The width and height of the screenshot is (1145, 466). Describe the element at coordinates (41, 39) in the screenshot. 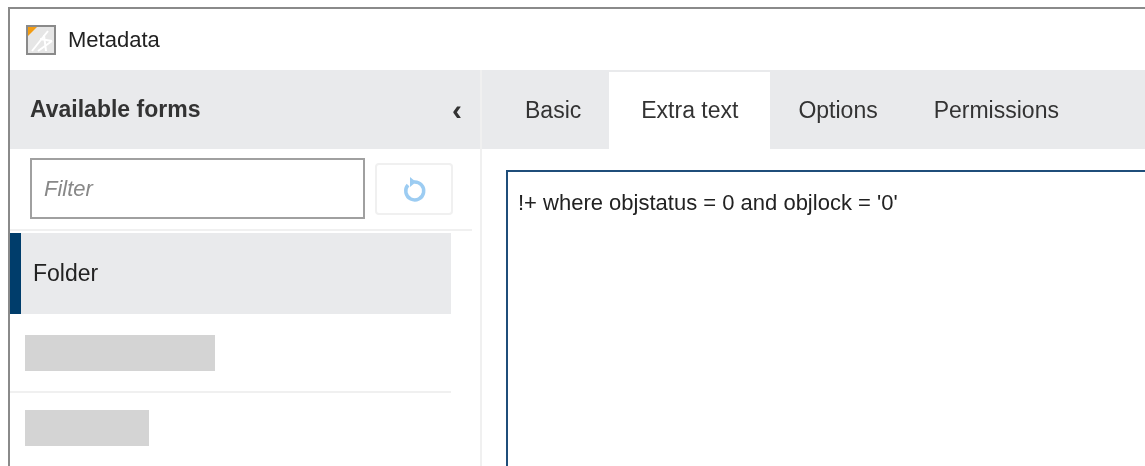

I see `app-logo-icon` at that location.